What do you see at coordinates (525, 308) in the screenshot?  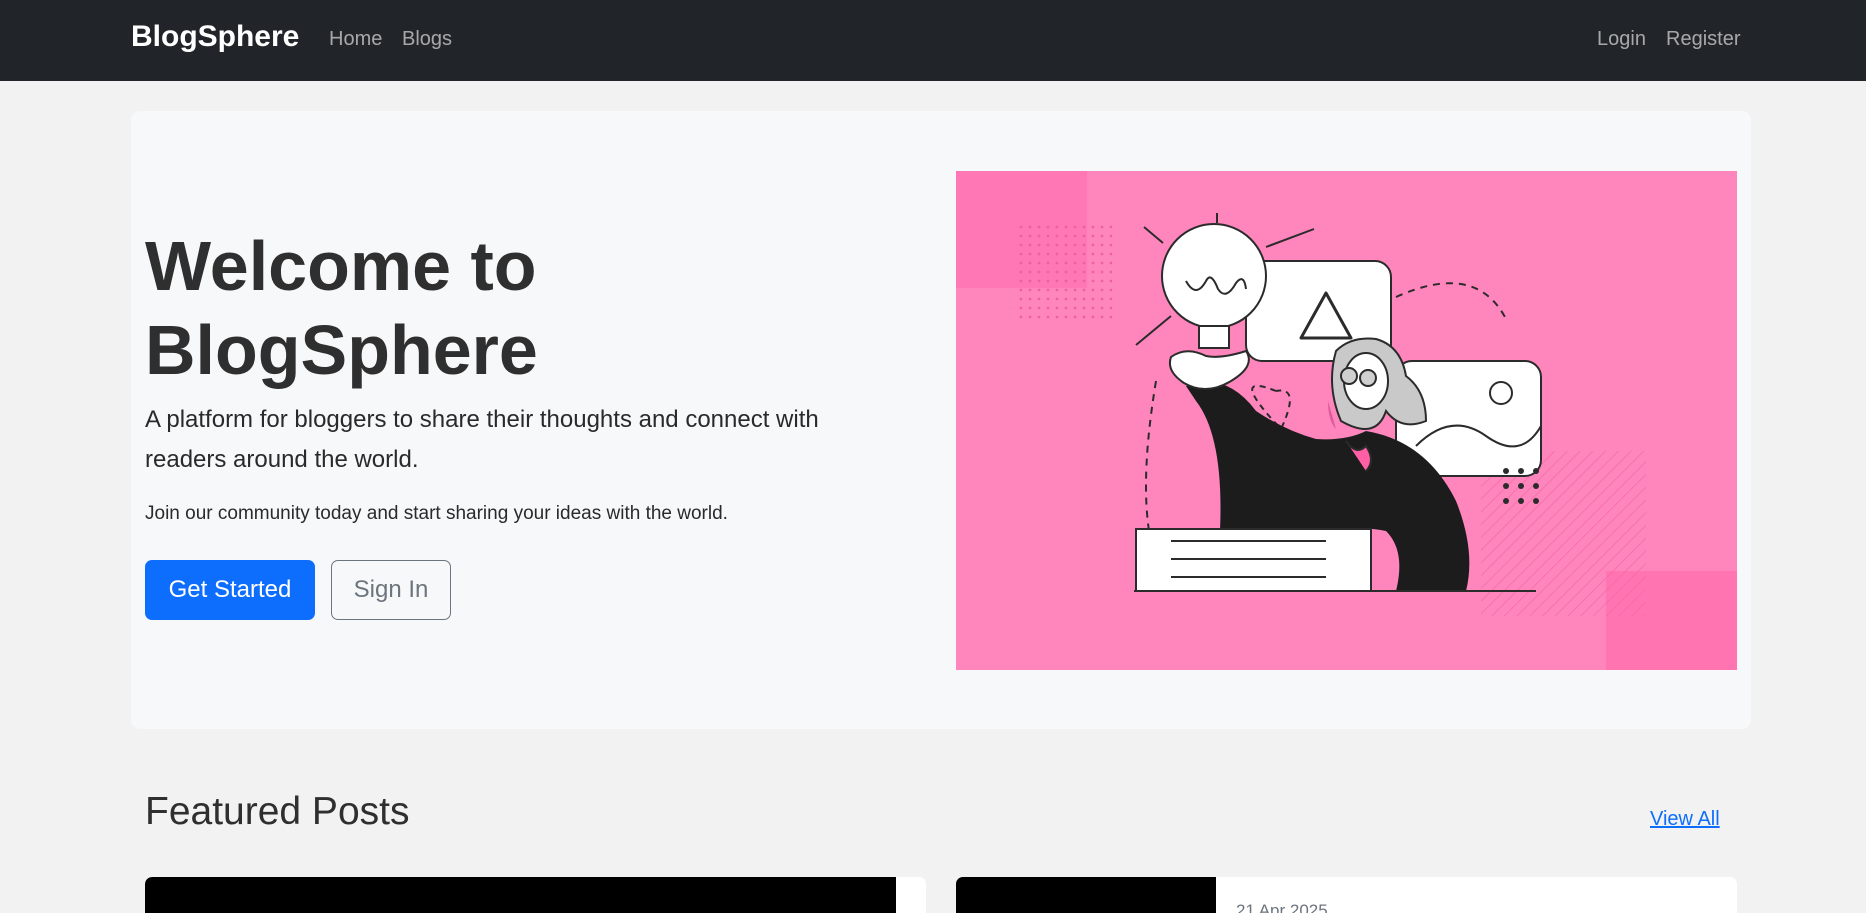 I see `hero-title: Welcome to BlogSphere` at bounding box center [525, 308].